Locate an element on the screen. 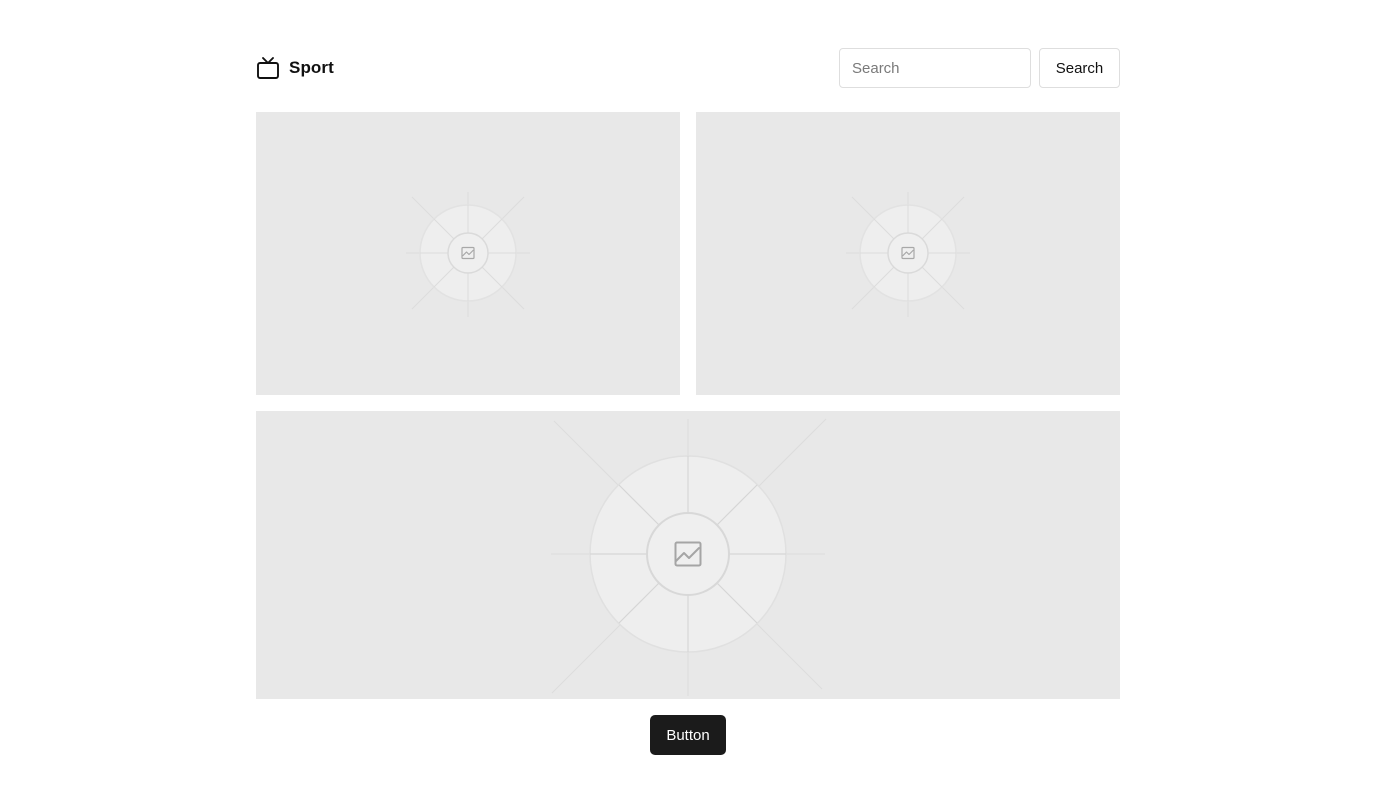 This screenshot has width=1376, height=803. brand: Sport is located at coordinates (295, 68).